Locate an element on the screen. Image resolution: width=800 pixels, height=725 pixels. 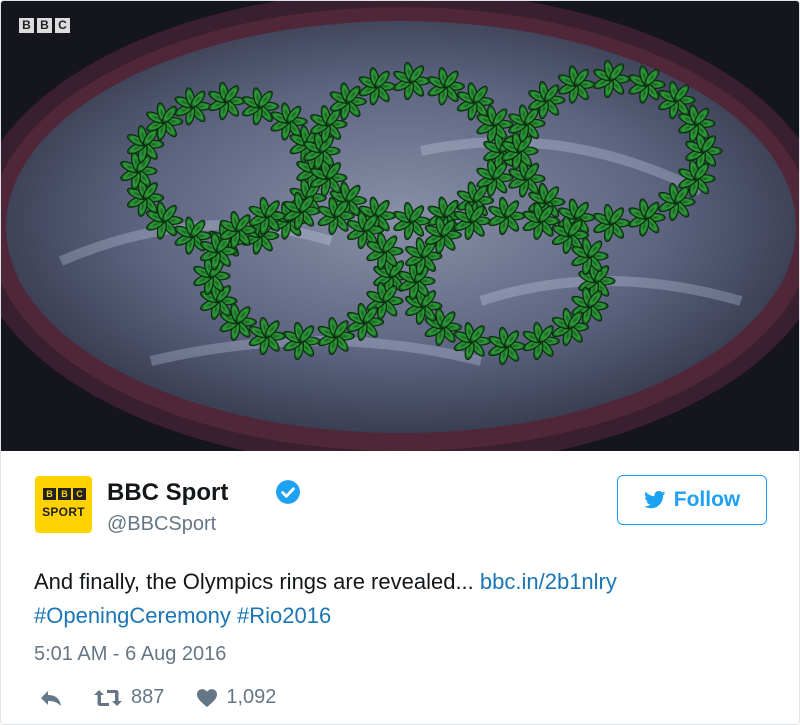
bbc-watermark: B B C is located at coordinates (44, 25).